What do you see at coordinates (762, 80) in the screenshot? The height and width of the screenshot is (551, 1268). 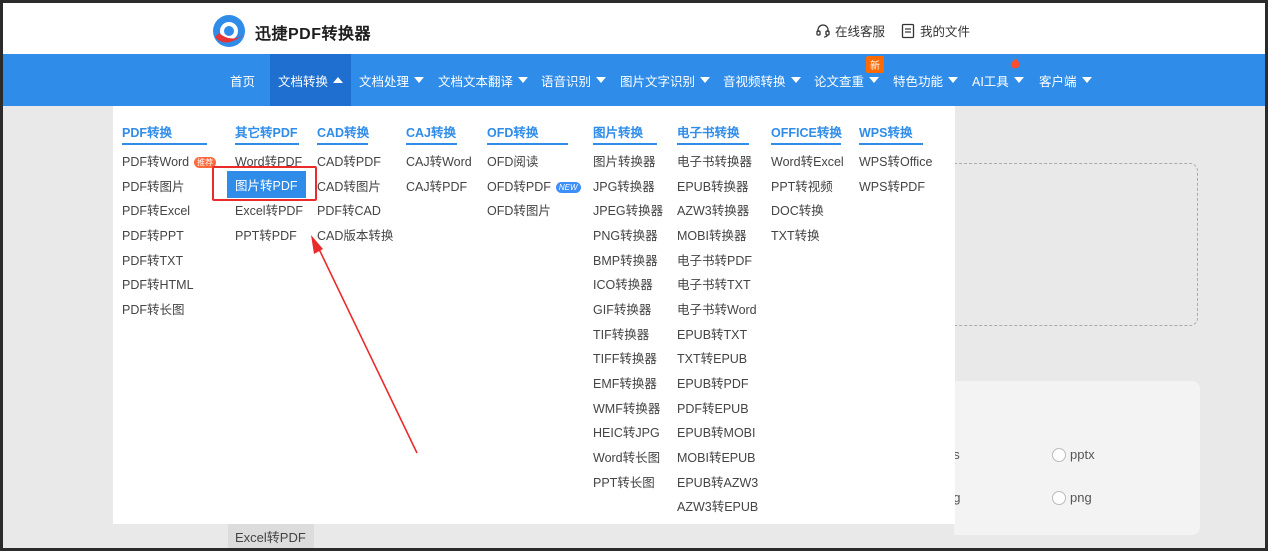 I see `nav-av-convert: 音视频转换` at bounding box center [762, 80].